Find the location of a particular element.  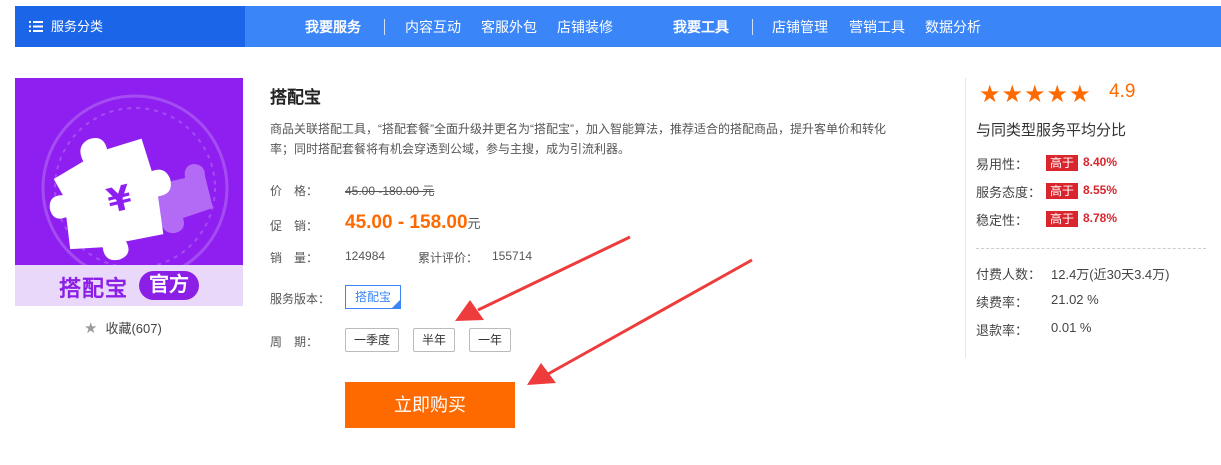

metric-label-stability: 稳定性： is located at coordinates (1002, 220).